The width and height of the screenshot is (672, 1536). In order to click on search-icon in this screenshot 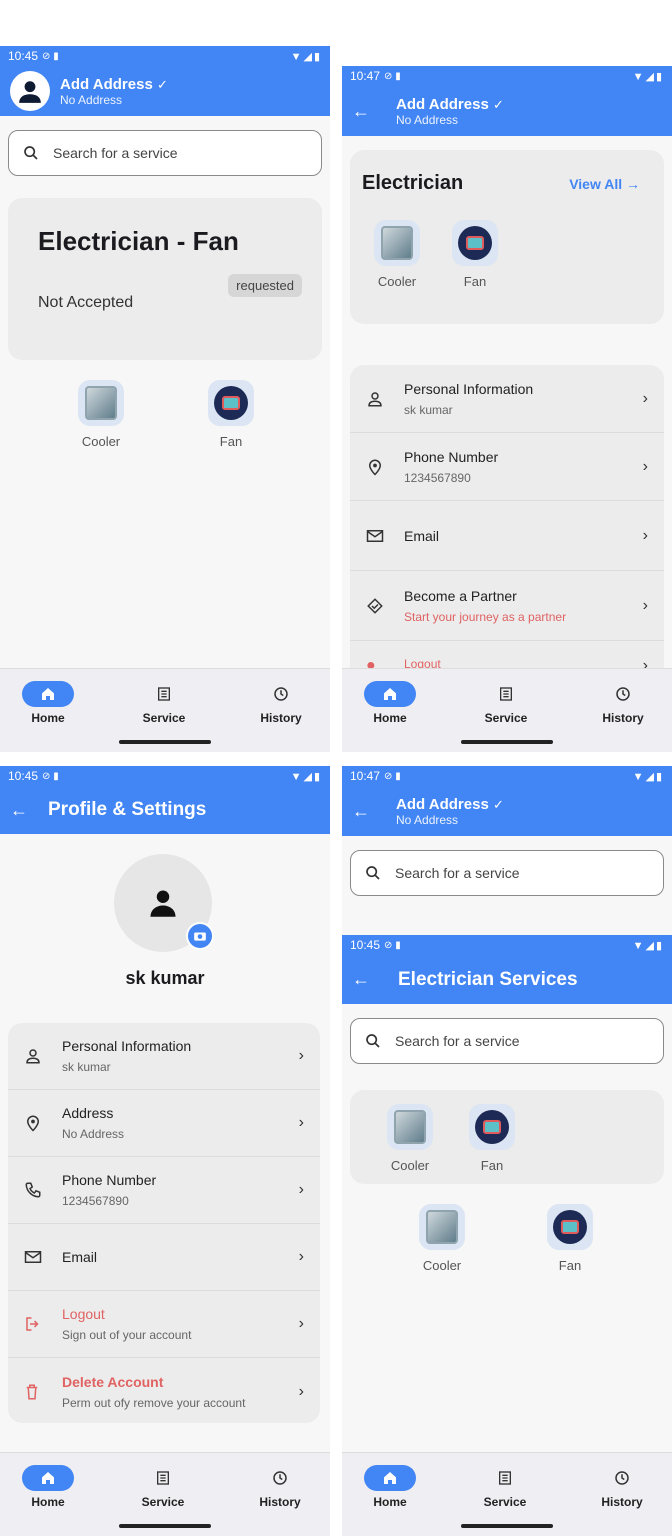, I will do `click(373, 873)`.